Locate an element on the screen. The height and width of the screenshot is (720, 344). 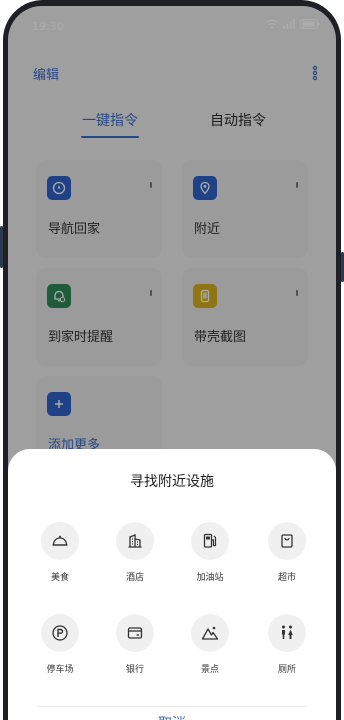
parking-icon is located at coordinates (60, 633).